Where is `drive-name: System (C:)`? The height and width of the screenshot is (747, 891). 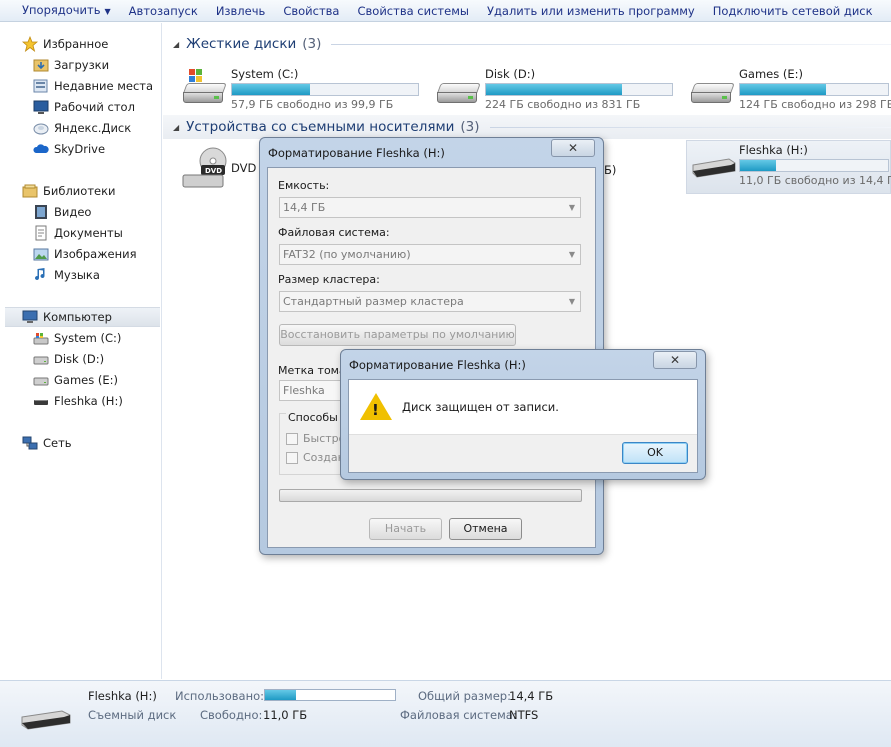 drive-name: System (C:) is located at coordinates (265, 74).